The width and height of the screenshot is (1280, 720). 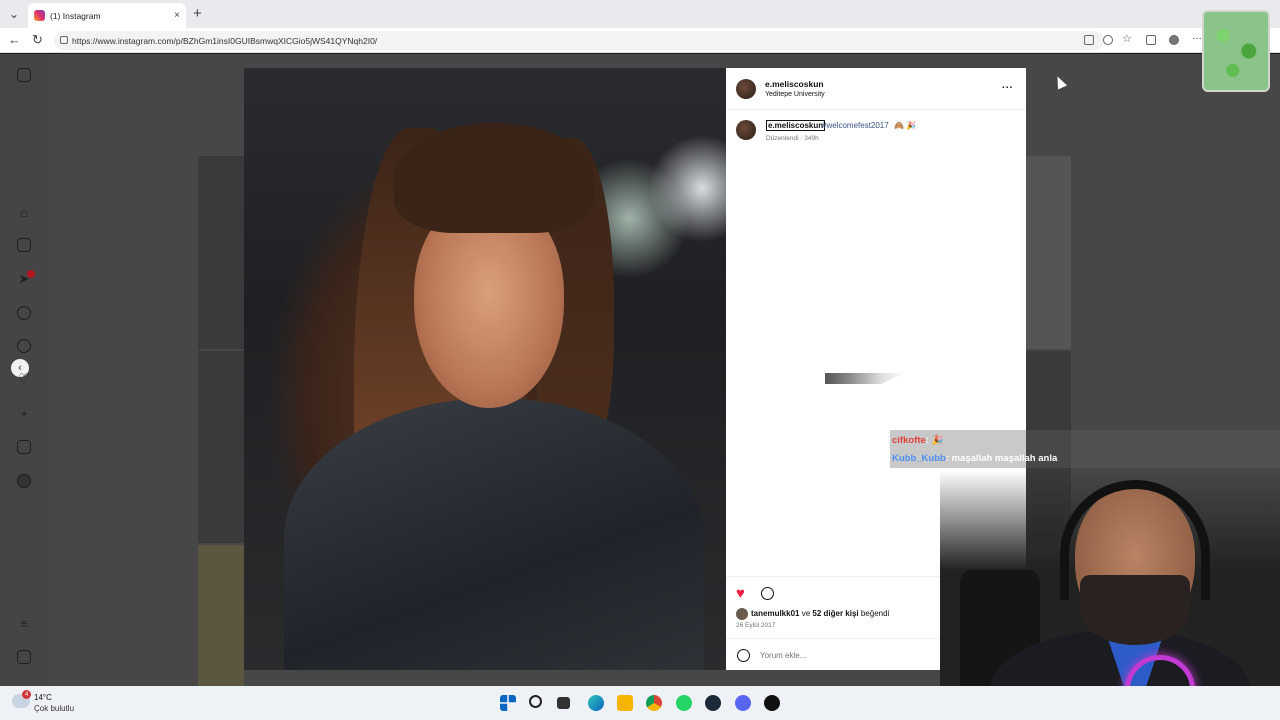 I want to click on caption-edited-time: Düzenlendi · 349h, so click(x=792, y=138).